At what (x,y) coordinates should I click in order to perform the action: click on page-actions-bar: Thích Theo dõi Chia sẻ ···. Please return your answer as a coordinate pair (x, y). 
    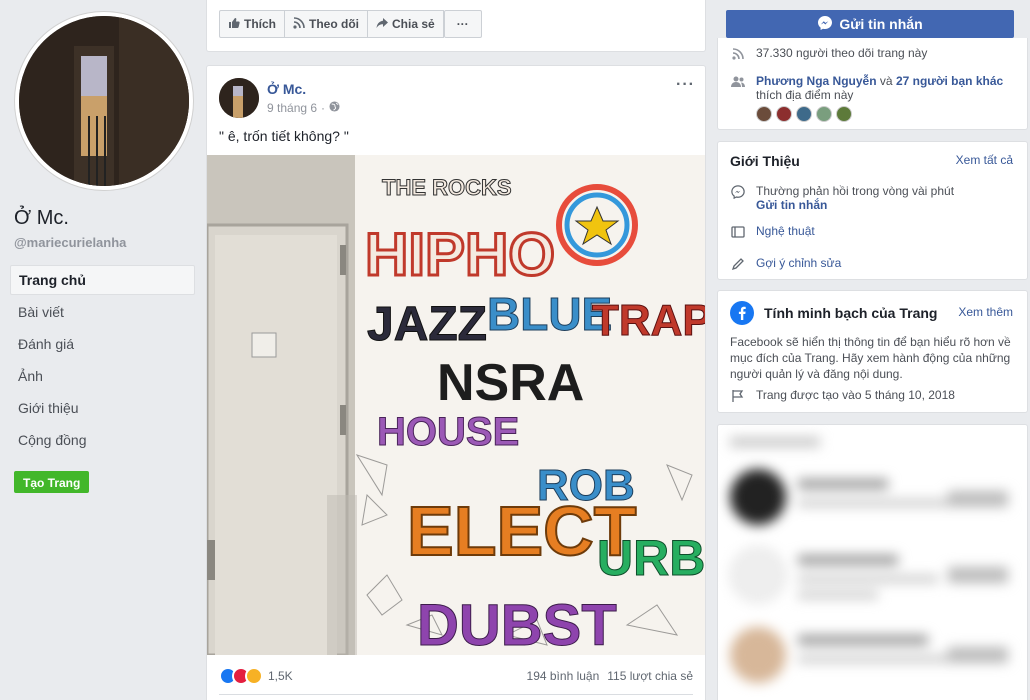
    Looking at the image, I should click on (456, 26).